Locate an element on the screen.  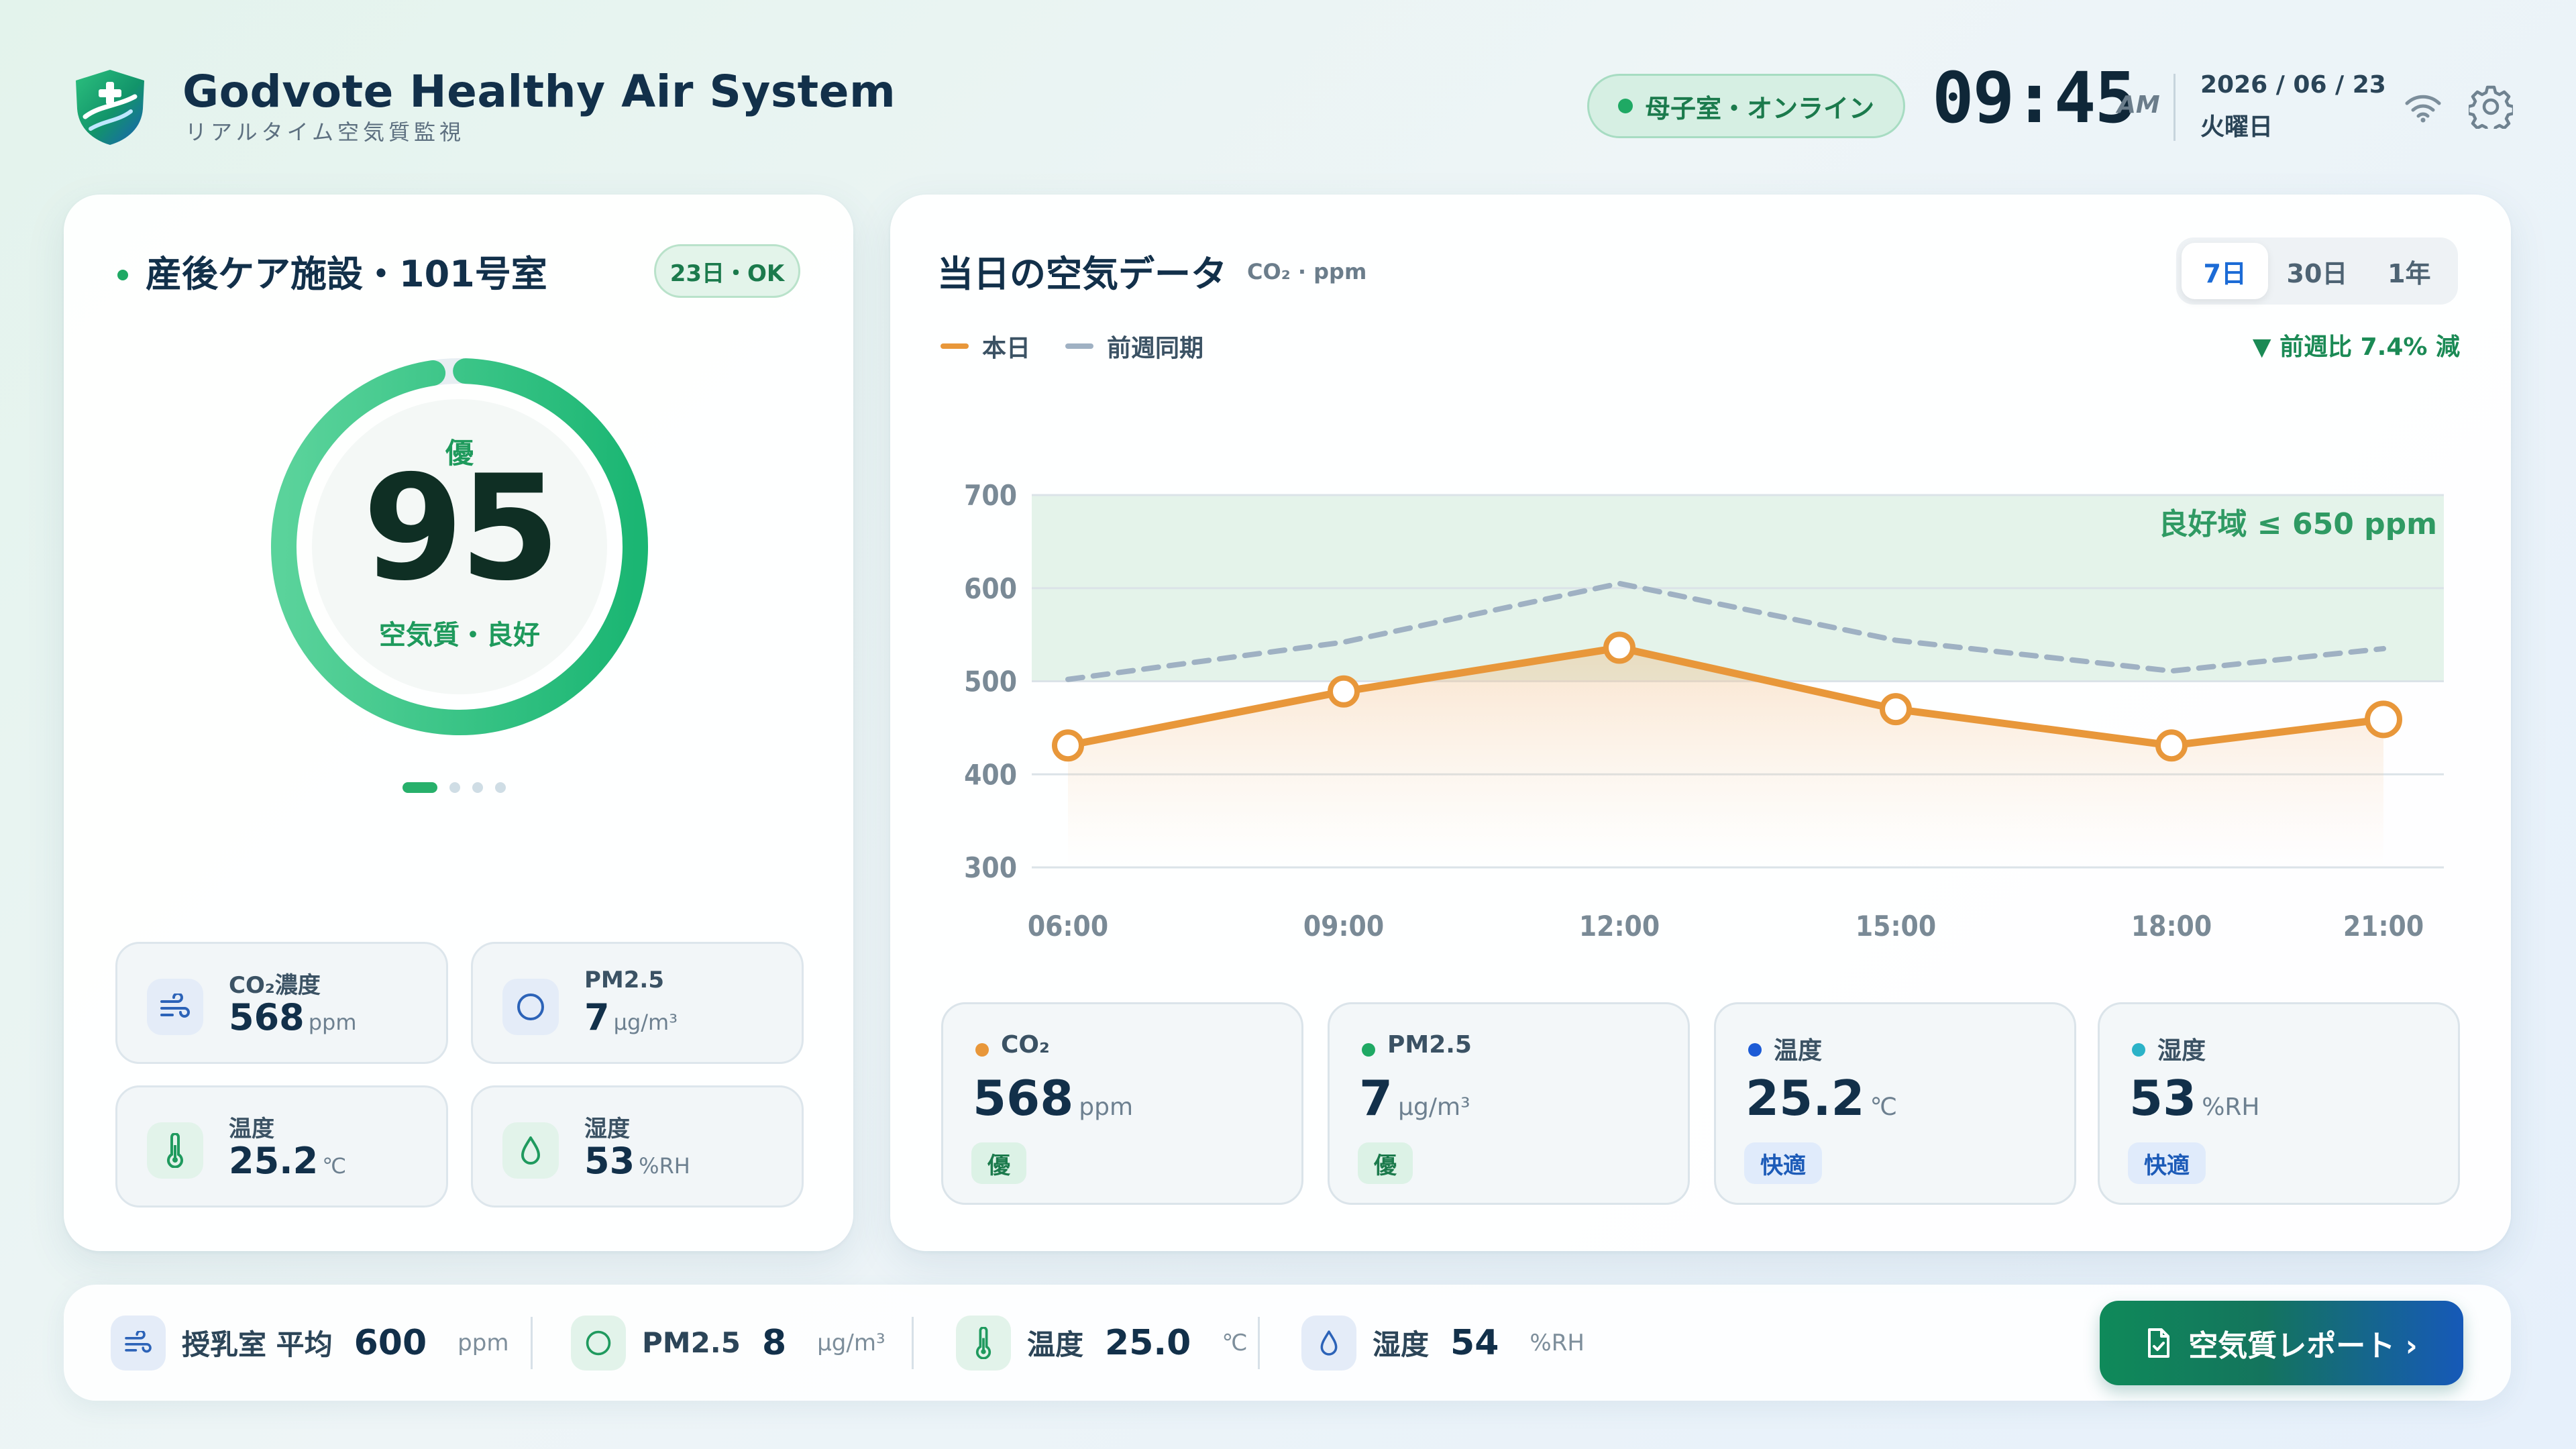
date-text: 2026 / 06 / 23 is located at coordinates (2293, 85).